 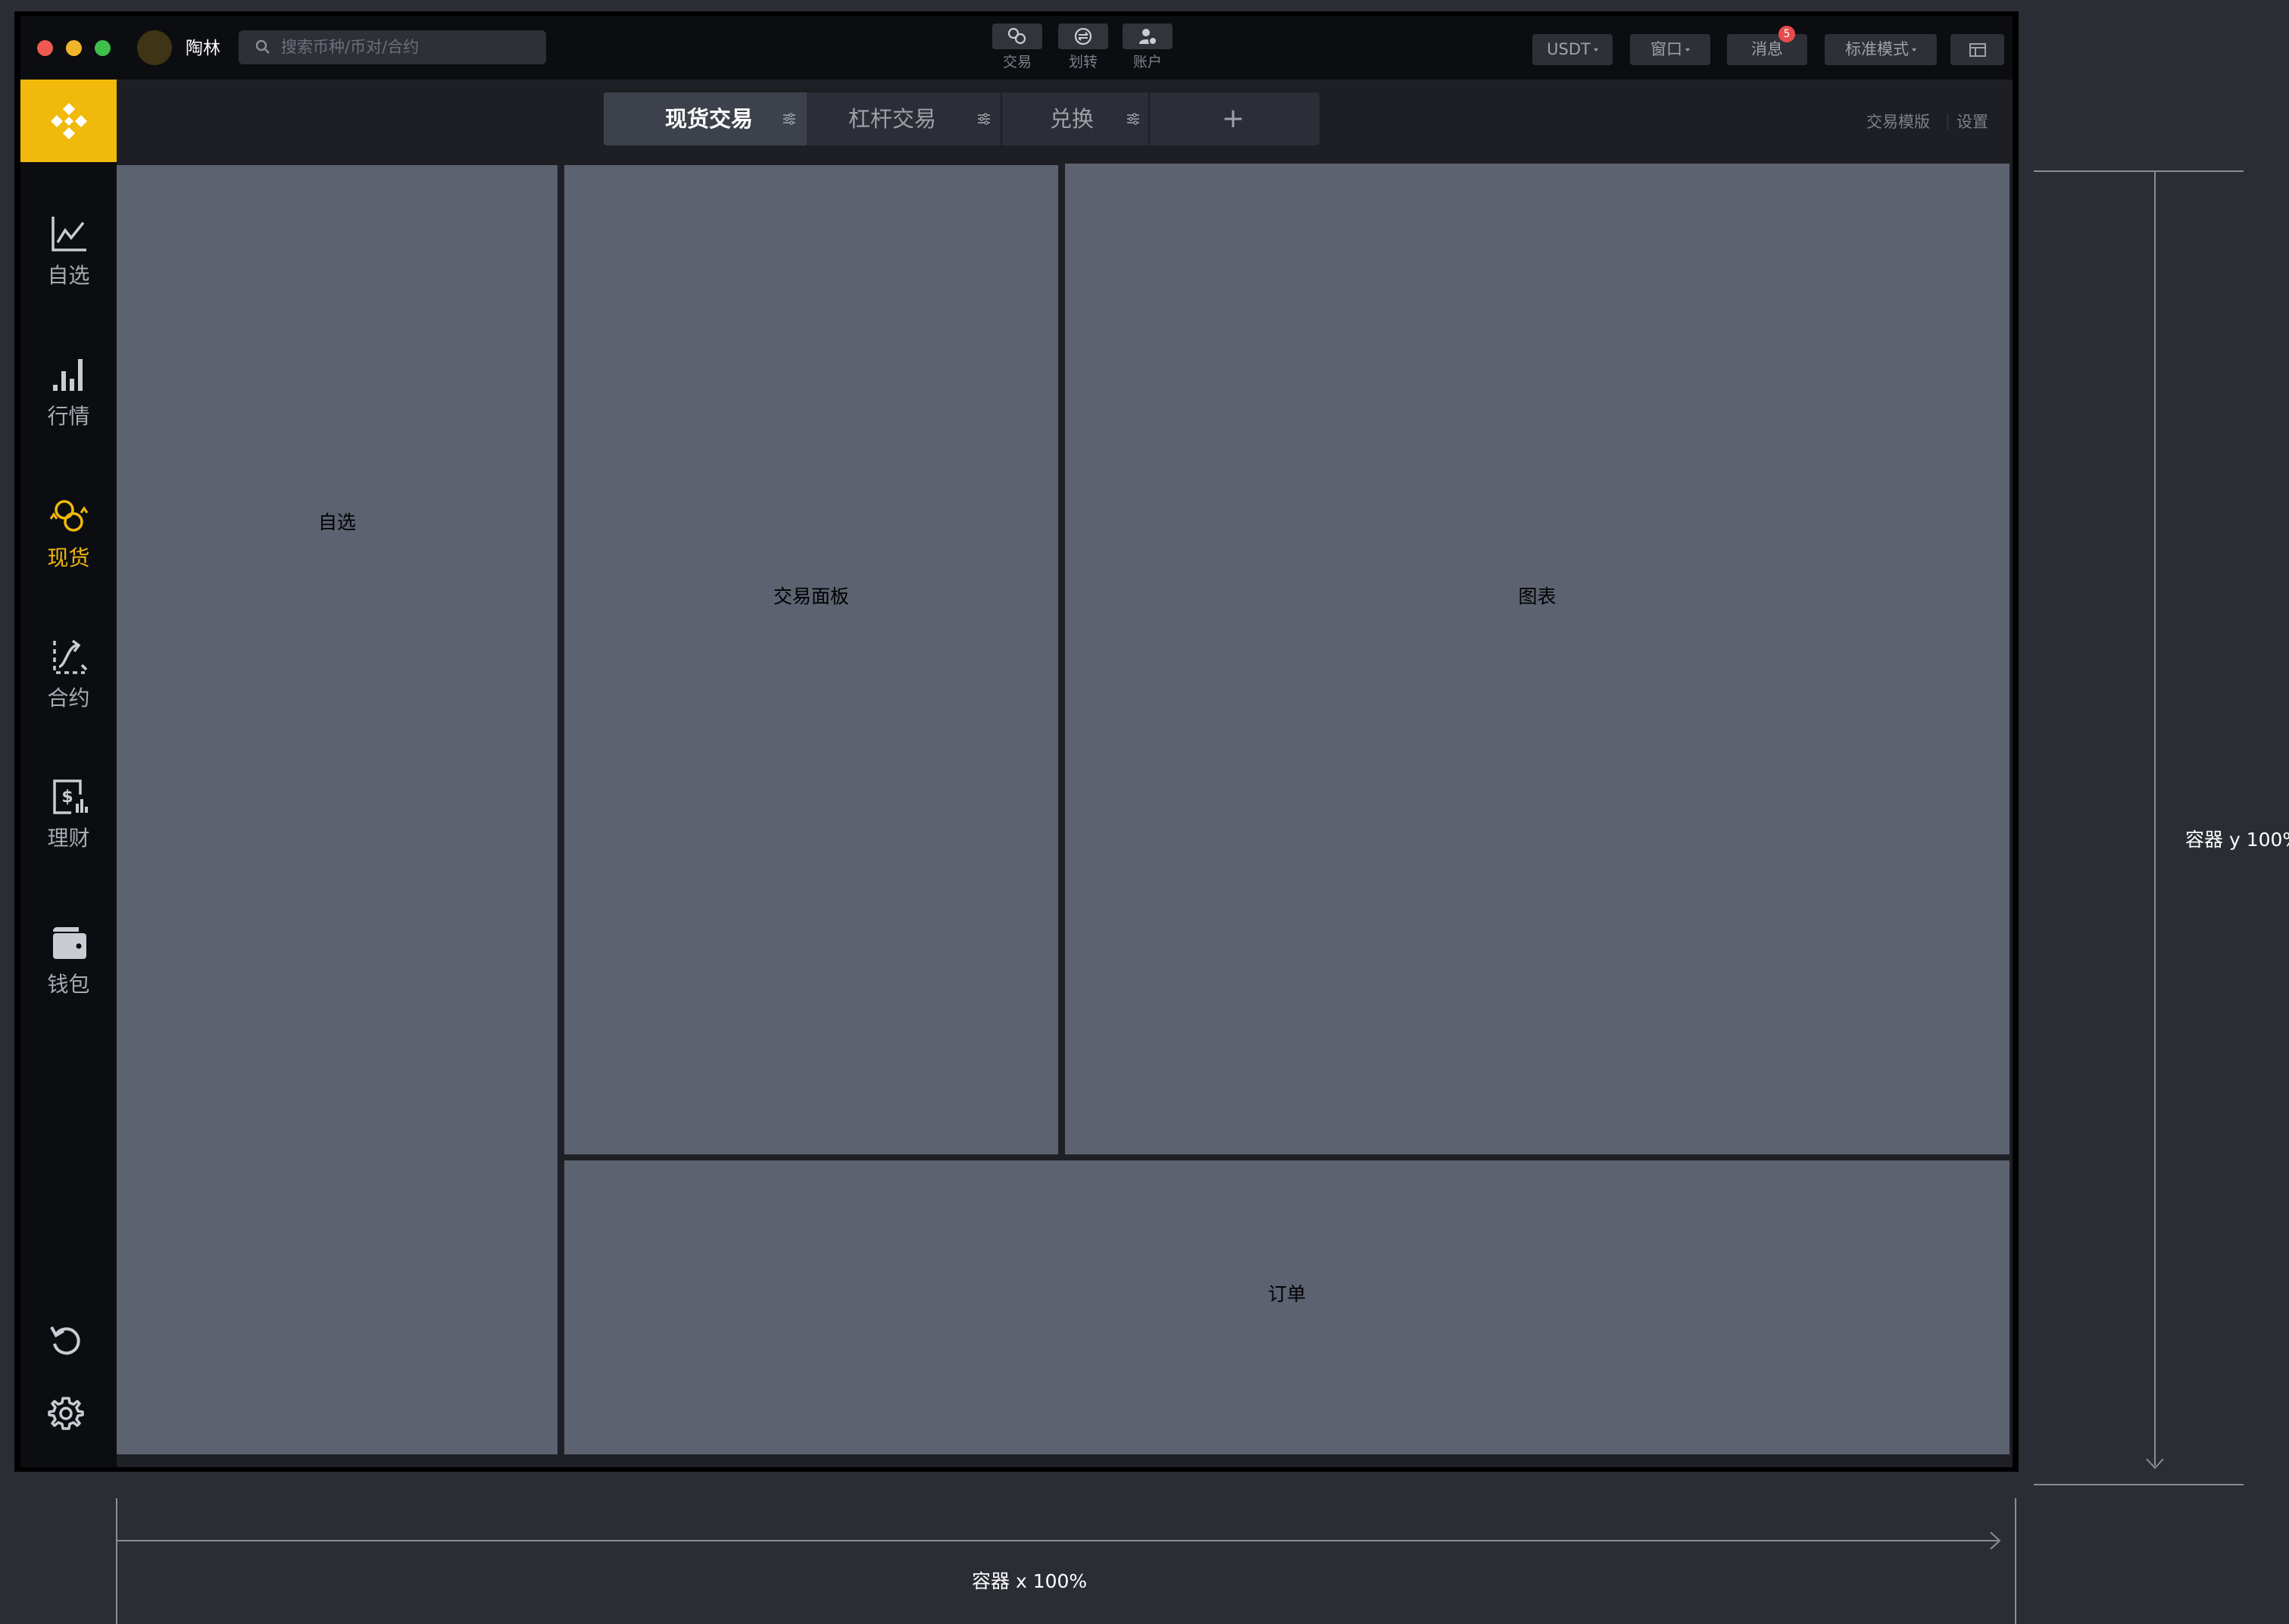 What do you see at coordinates (68, 516) in the screenshot?
I see `spot-exchange-icon` at bounding box center [68, 516].